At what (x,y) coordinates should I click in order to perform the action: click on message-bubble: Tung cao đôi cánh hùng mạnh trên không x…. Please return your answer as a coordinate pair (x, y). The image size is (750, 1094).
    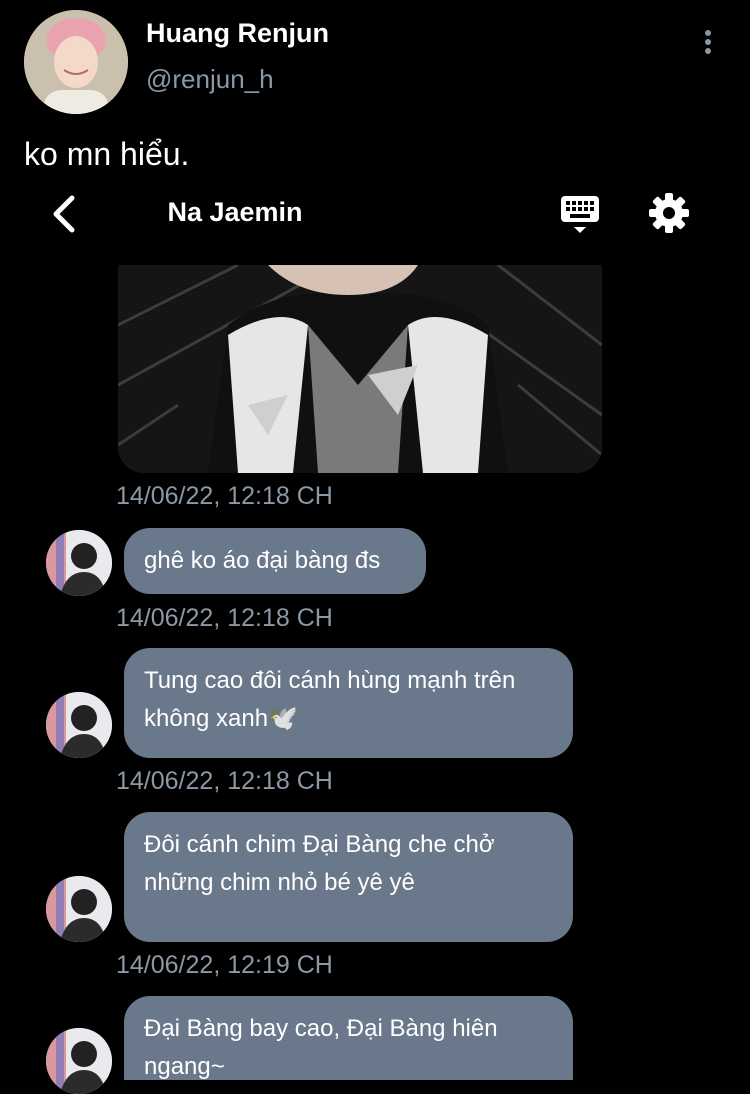
    Looking at the image, I should click on (348, 703).